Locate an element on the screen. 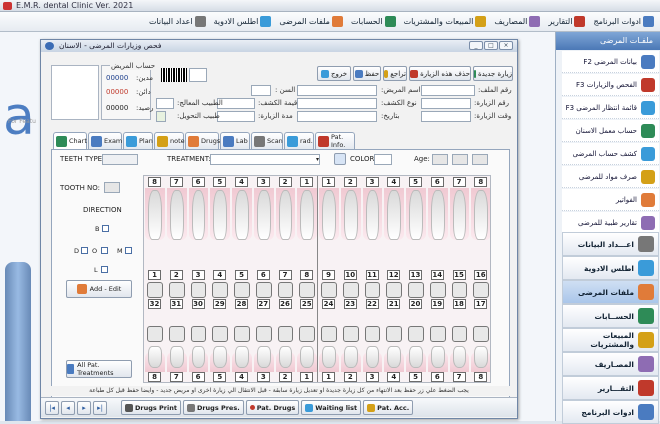 The width and height of the screenshot is (660, 424). upper-quadrant-number: 3 is located at coordinates (263, 182).